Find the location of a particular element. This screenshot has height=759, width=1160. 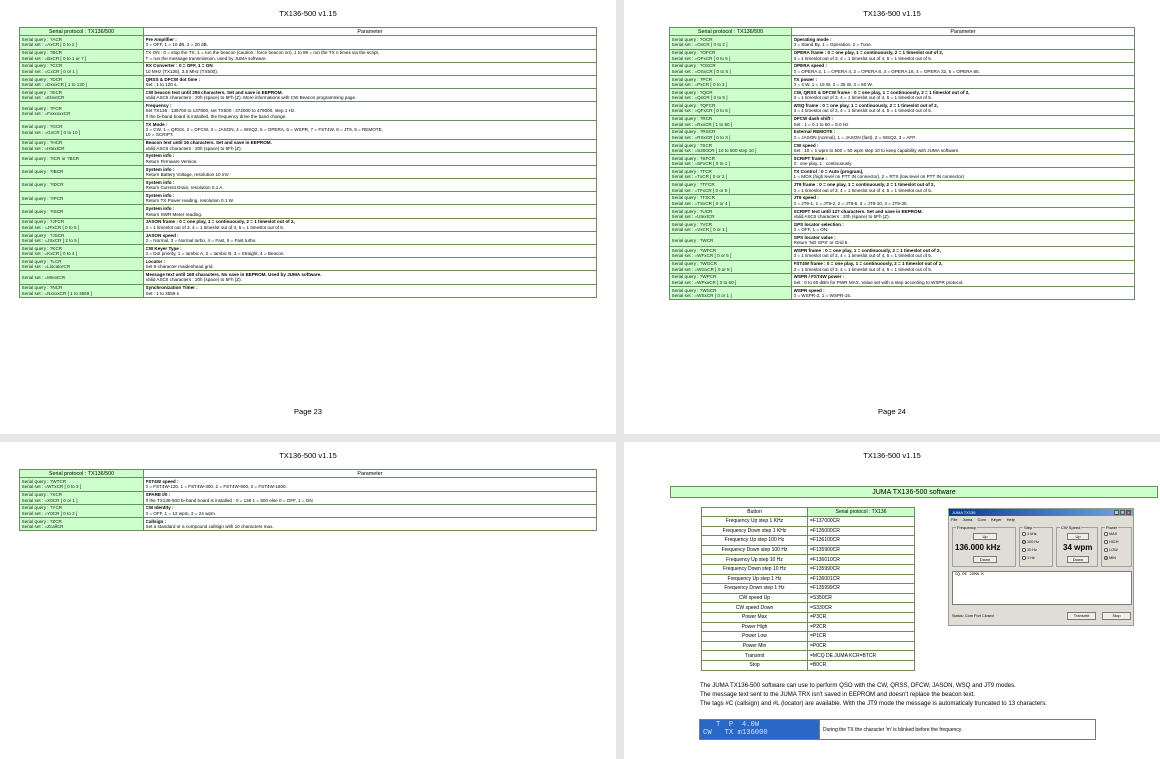

menu-file: File is located at coordinates (954, 519).